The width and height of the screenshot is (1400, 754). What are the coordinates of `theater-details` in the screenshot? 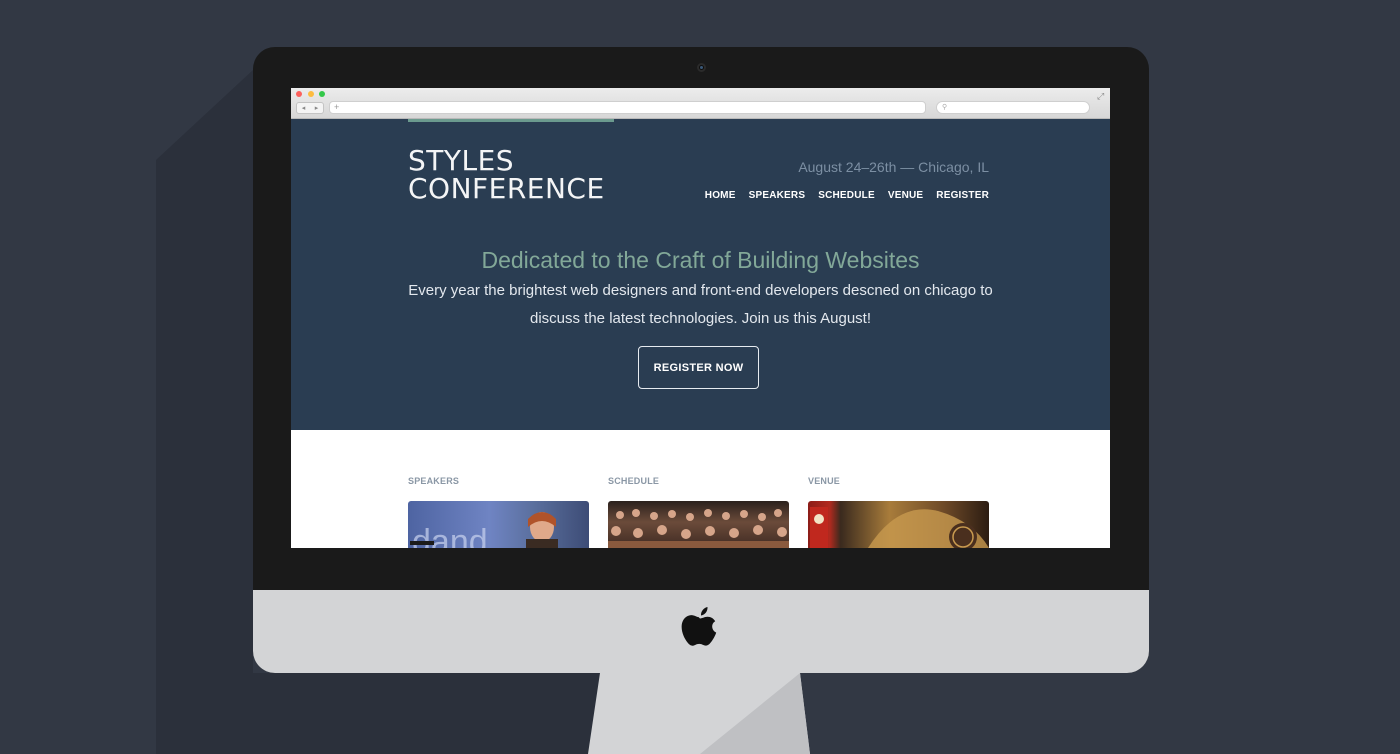 It's located at (899, 527).